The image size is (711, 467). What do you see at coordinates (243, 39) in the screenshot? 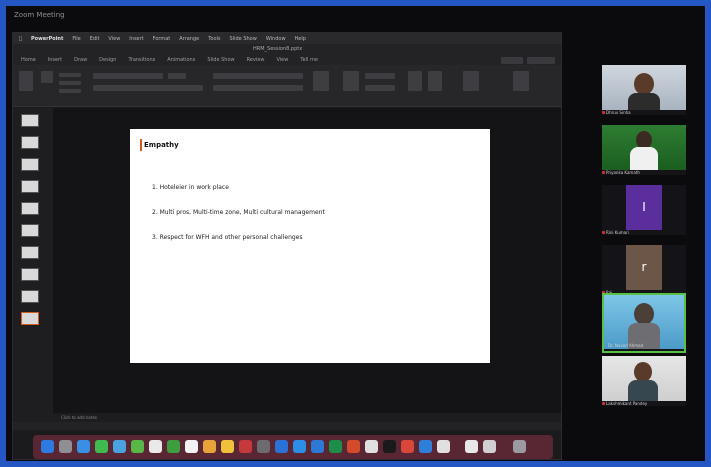
I see `menu-slide-show: Slide Show` at bounding box center [243, 39].